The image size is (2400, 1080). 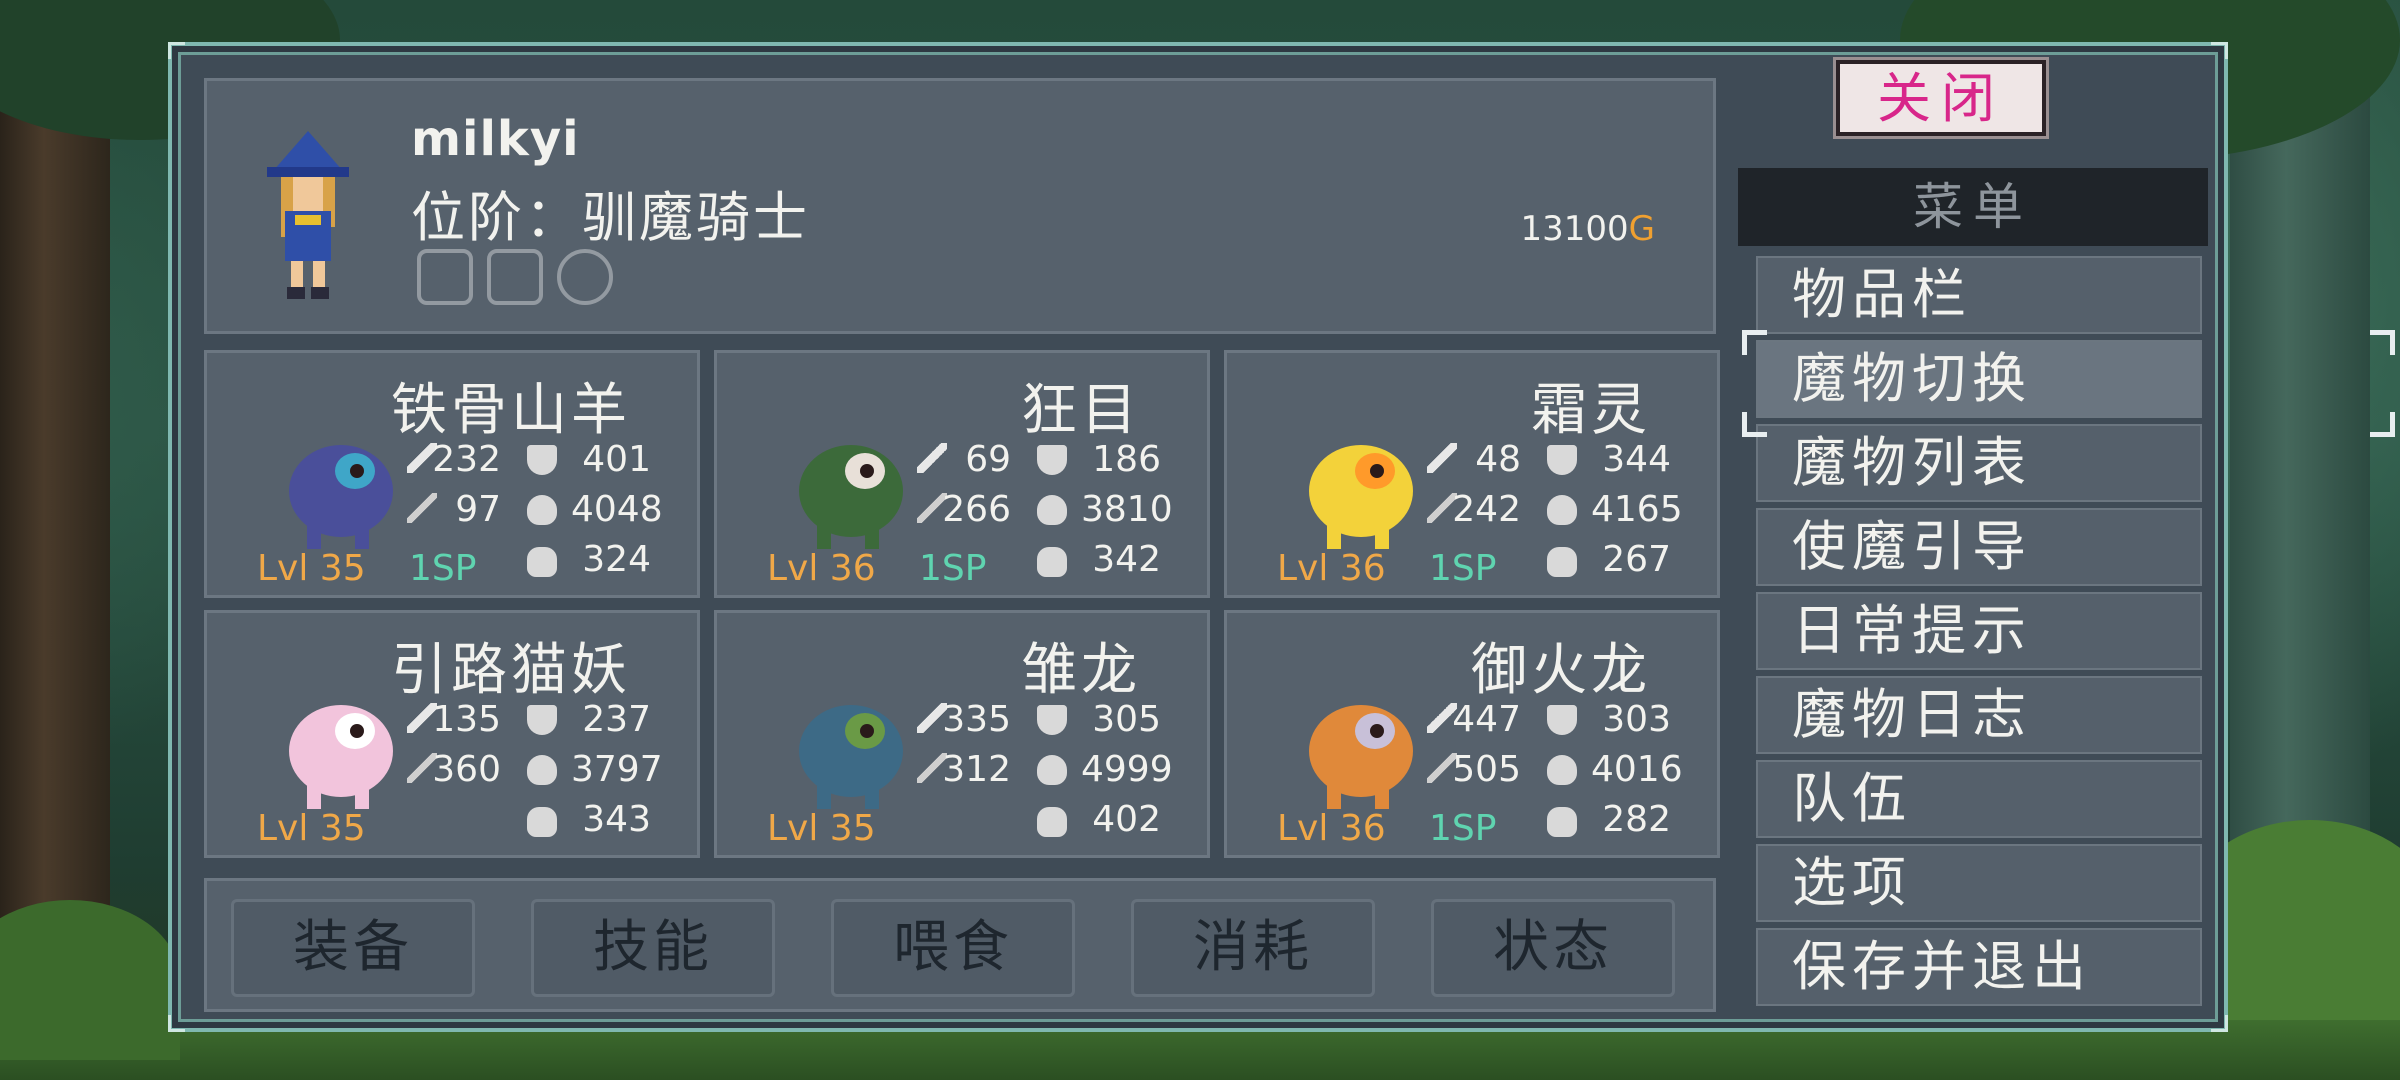 What do you see at coordinates (1636, 719) in the screenshot?
I see `defense-value: 303` at bounding box center [1636, 719].